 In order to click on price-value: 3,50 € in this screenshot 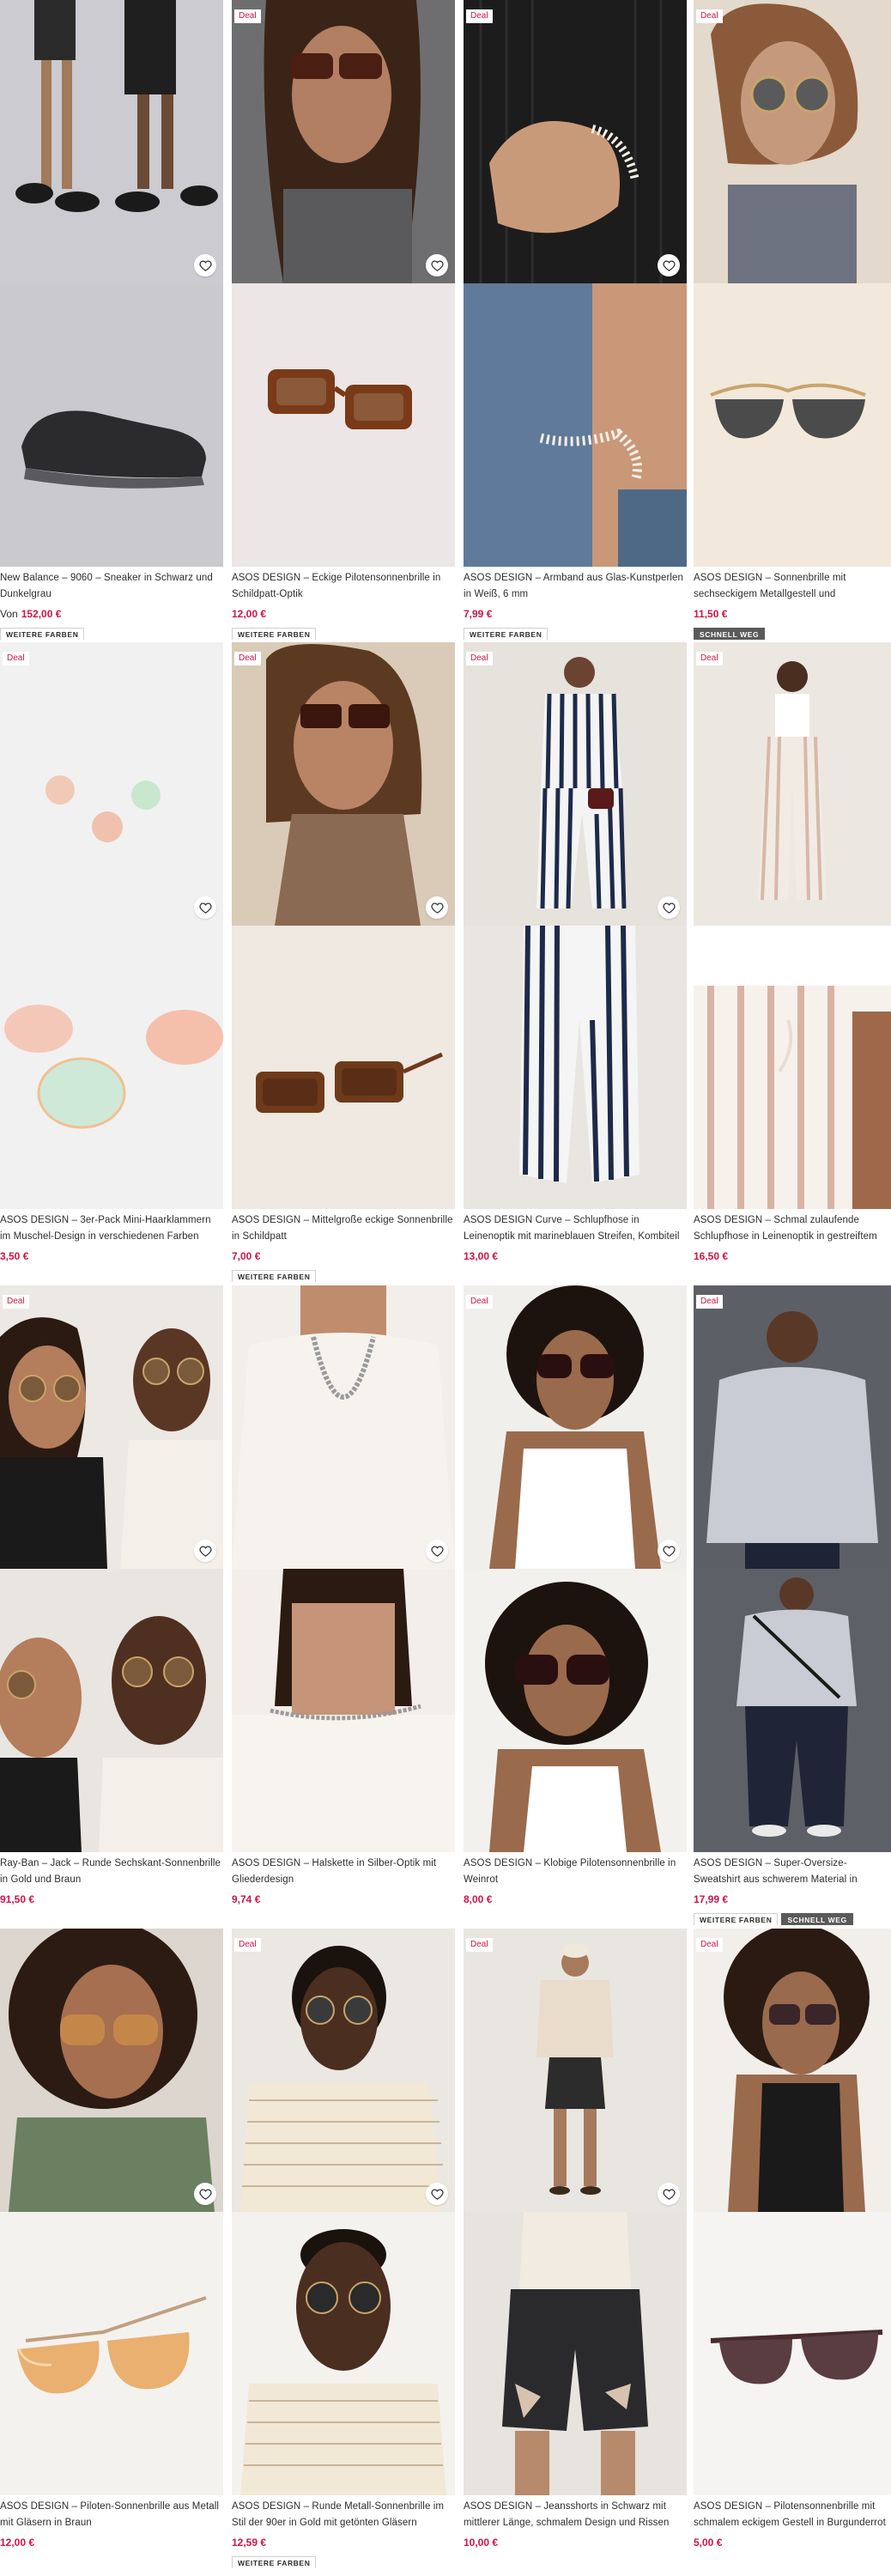, I will do `click(15, 1256)`.